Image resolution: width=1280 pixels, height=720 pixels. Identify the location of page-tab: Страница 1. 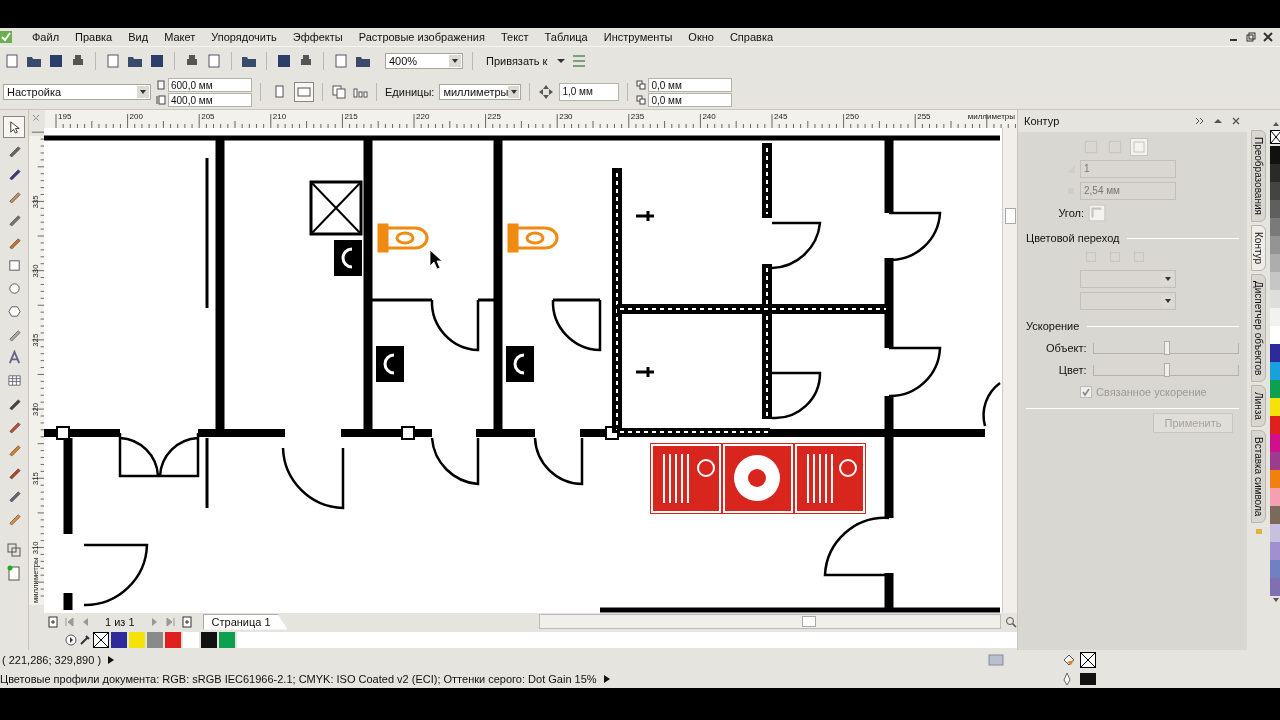
(245, 621).